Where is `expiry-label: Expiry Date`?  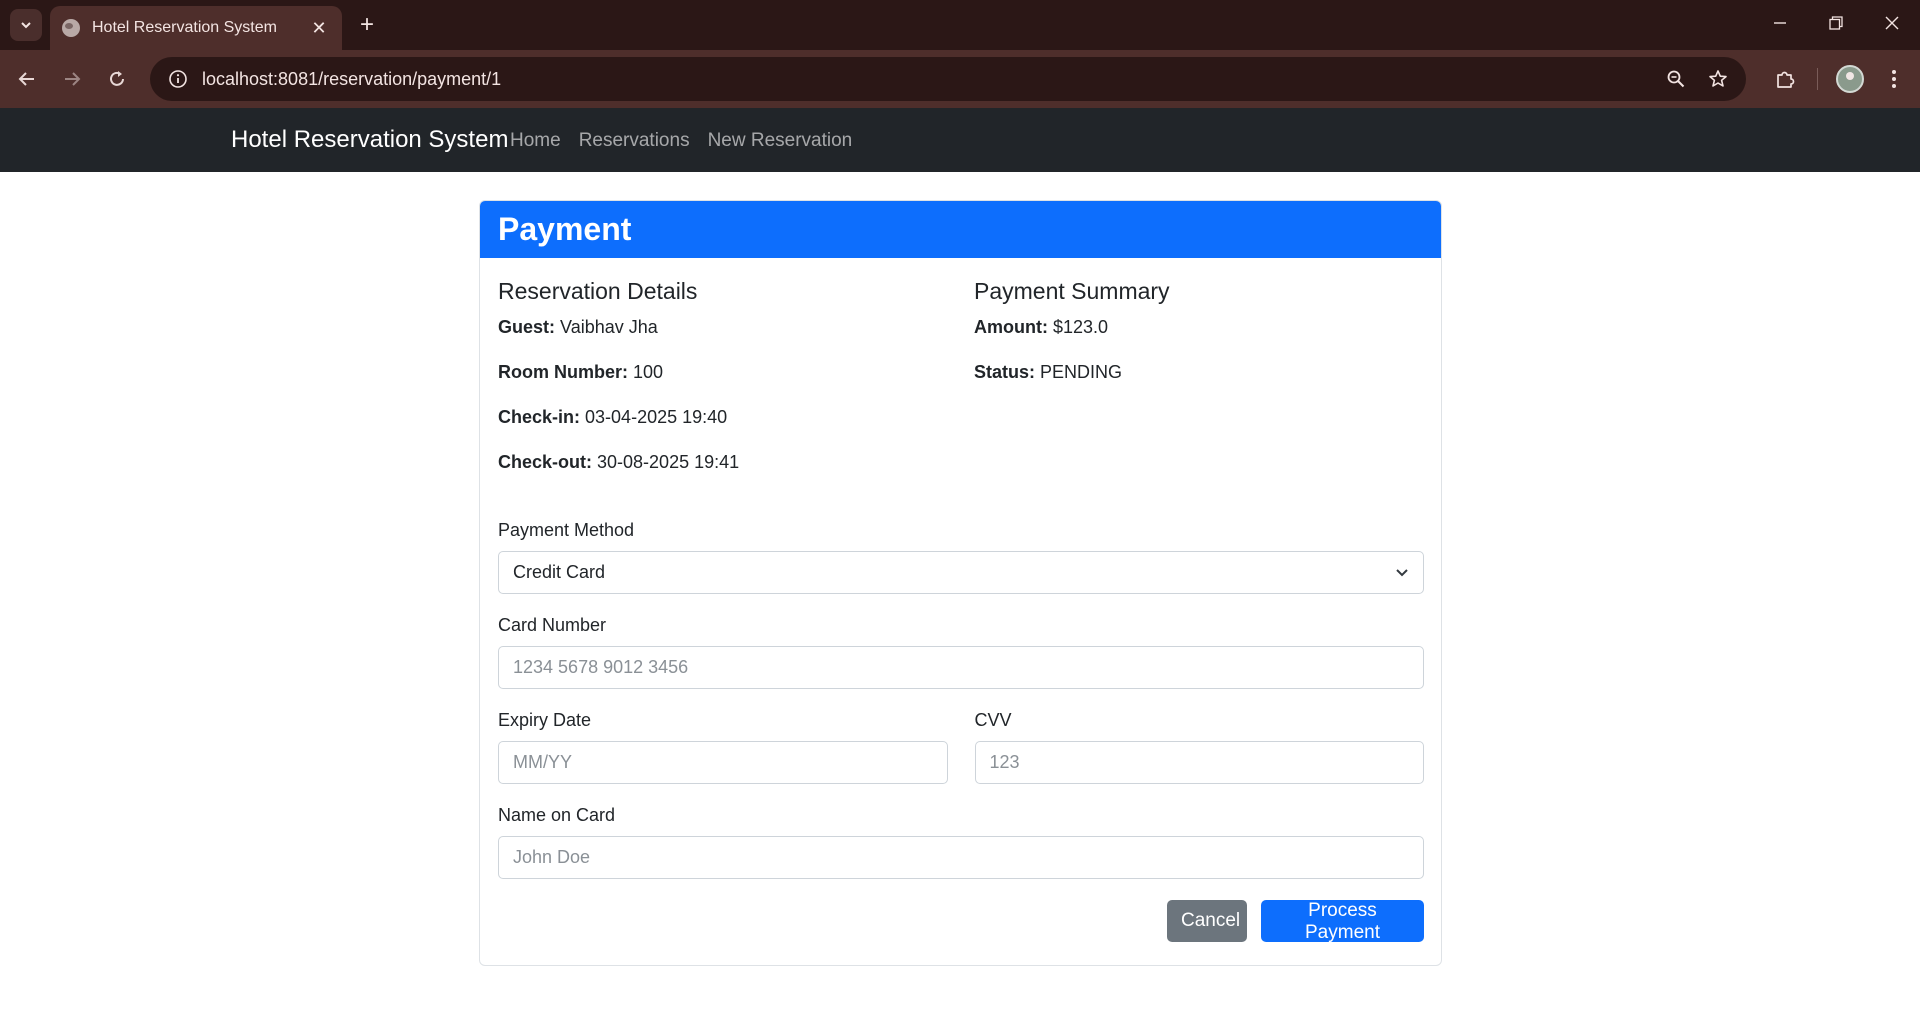 expiry-label: Expiry Date is located at coordinates (545, 720).